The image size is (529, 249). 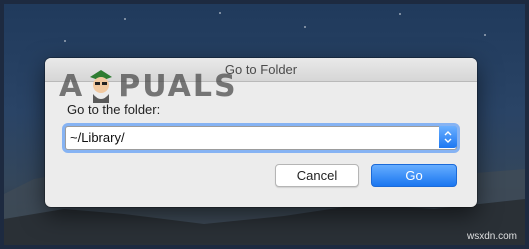 I want to click on go-button: Go, so click(x=414, y=175).